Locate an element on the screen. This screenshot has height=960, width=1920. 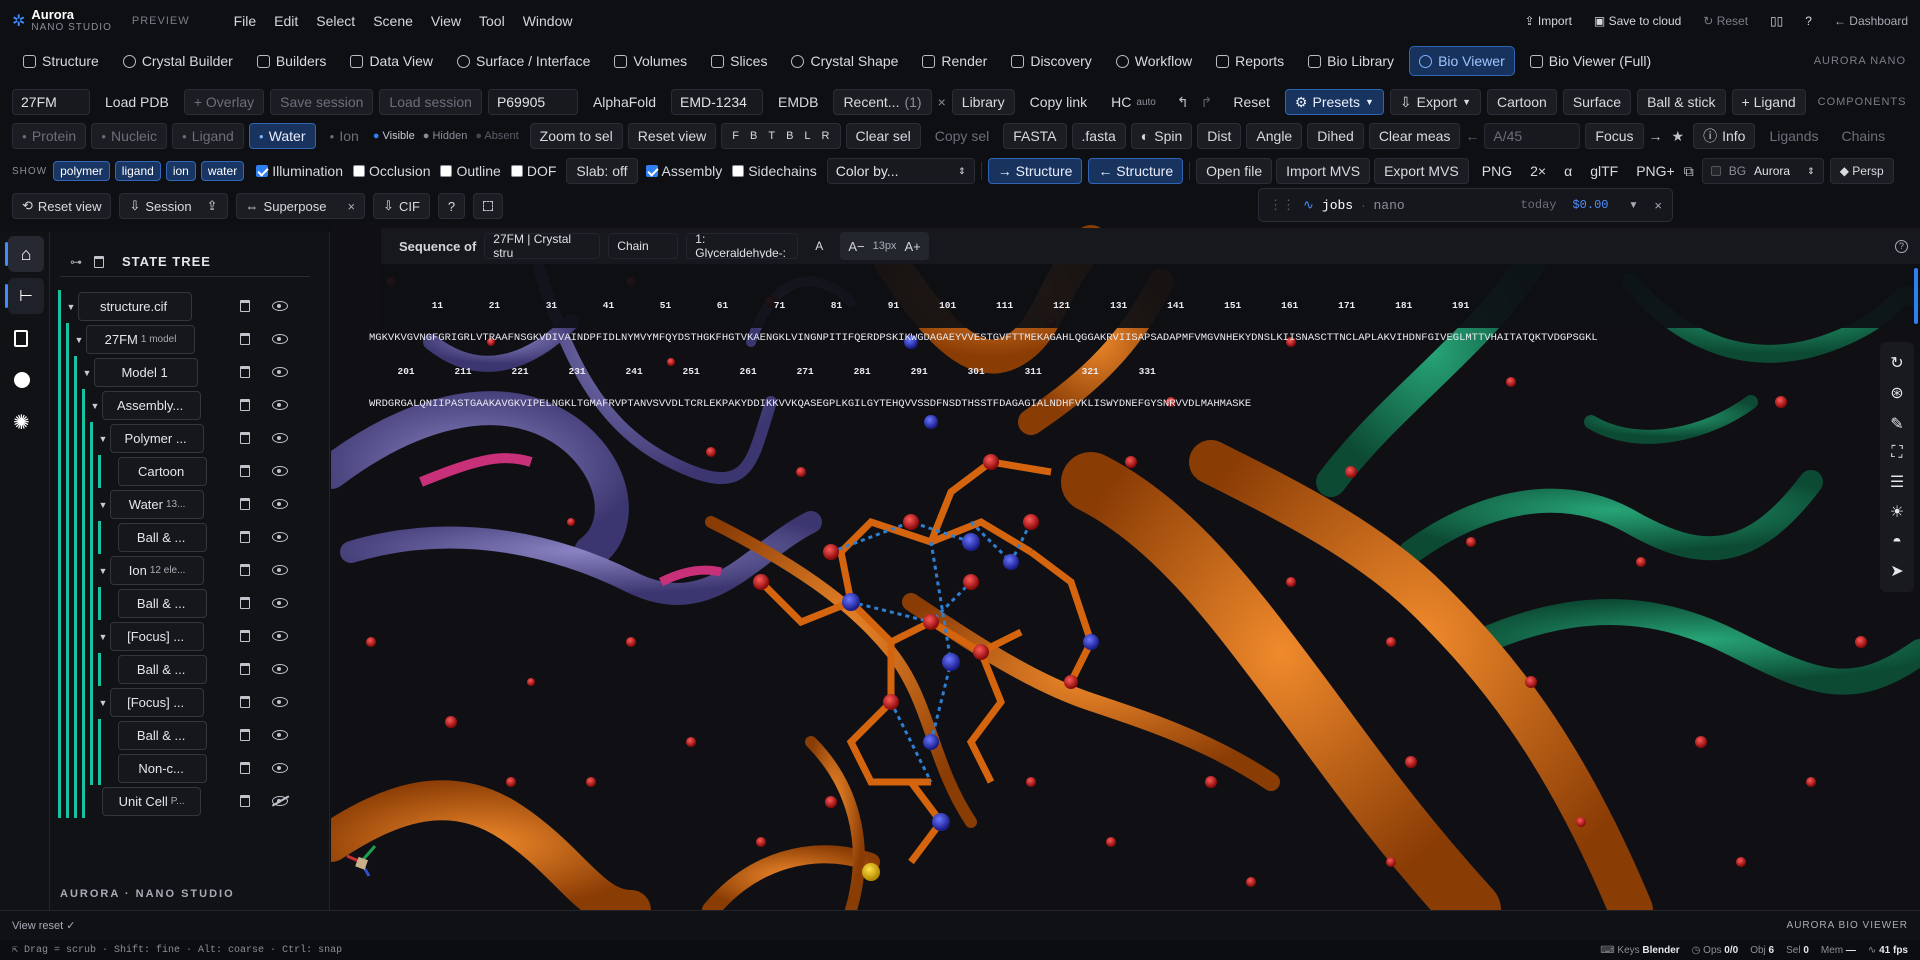
tree-node-label: structure.cif is located at coordinates (135, 306).